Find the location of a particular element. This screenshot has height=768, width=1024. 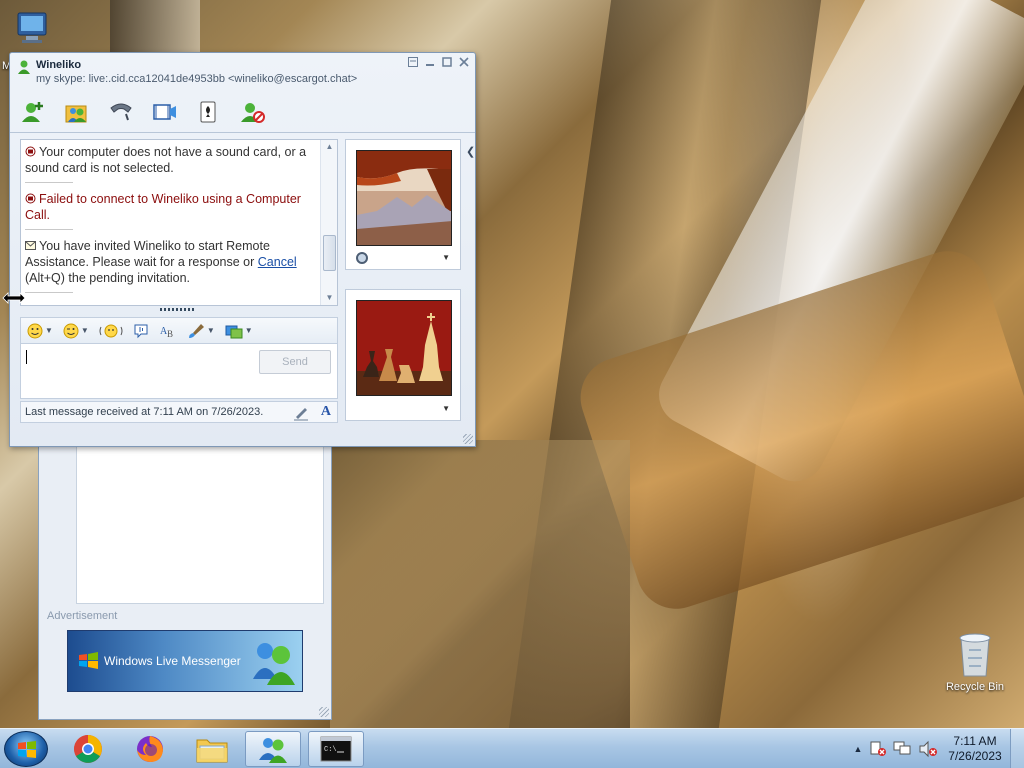

taskbar-item-firefox is located at coordinates (150, 749).